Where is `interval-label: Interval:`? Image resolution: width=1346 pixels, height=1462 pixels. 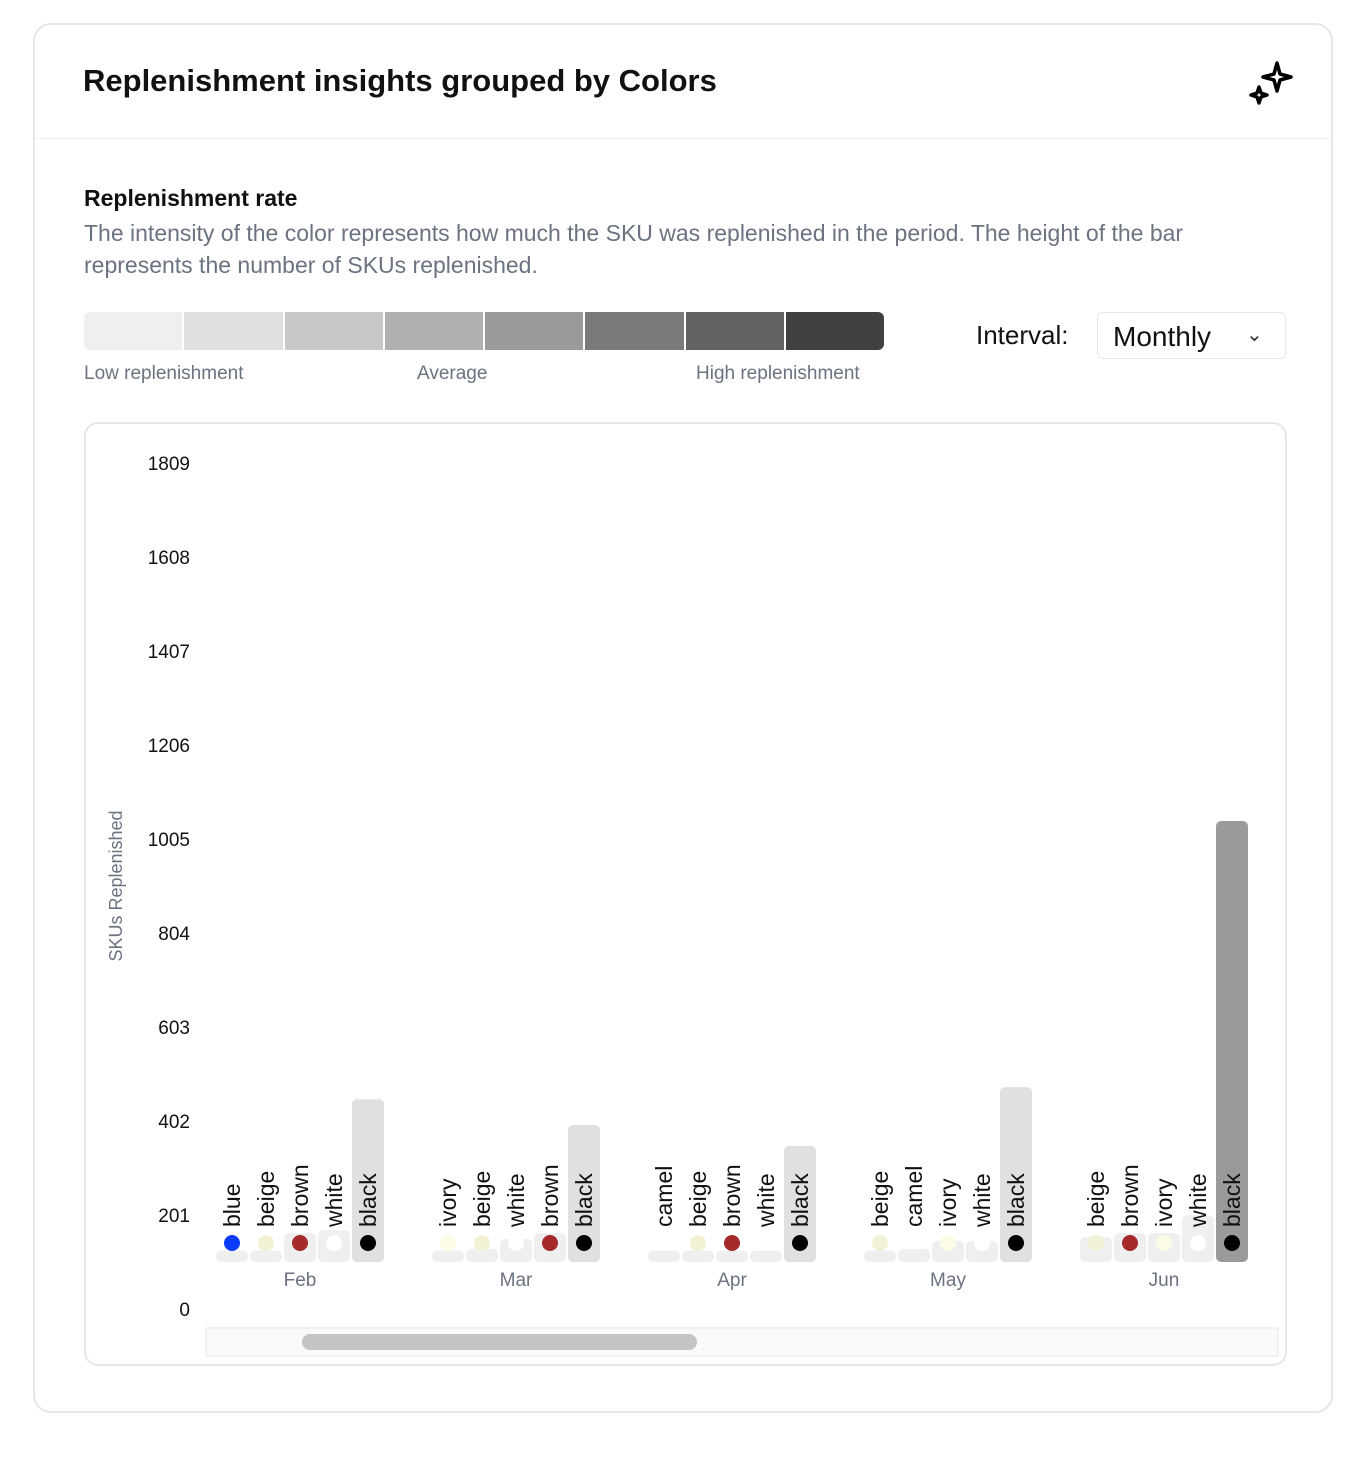
interval-label: Interval: is located at coordinates (1022, 335).